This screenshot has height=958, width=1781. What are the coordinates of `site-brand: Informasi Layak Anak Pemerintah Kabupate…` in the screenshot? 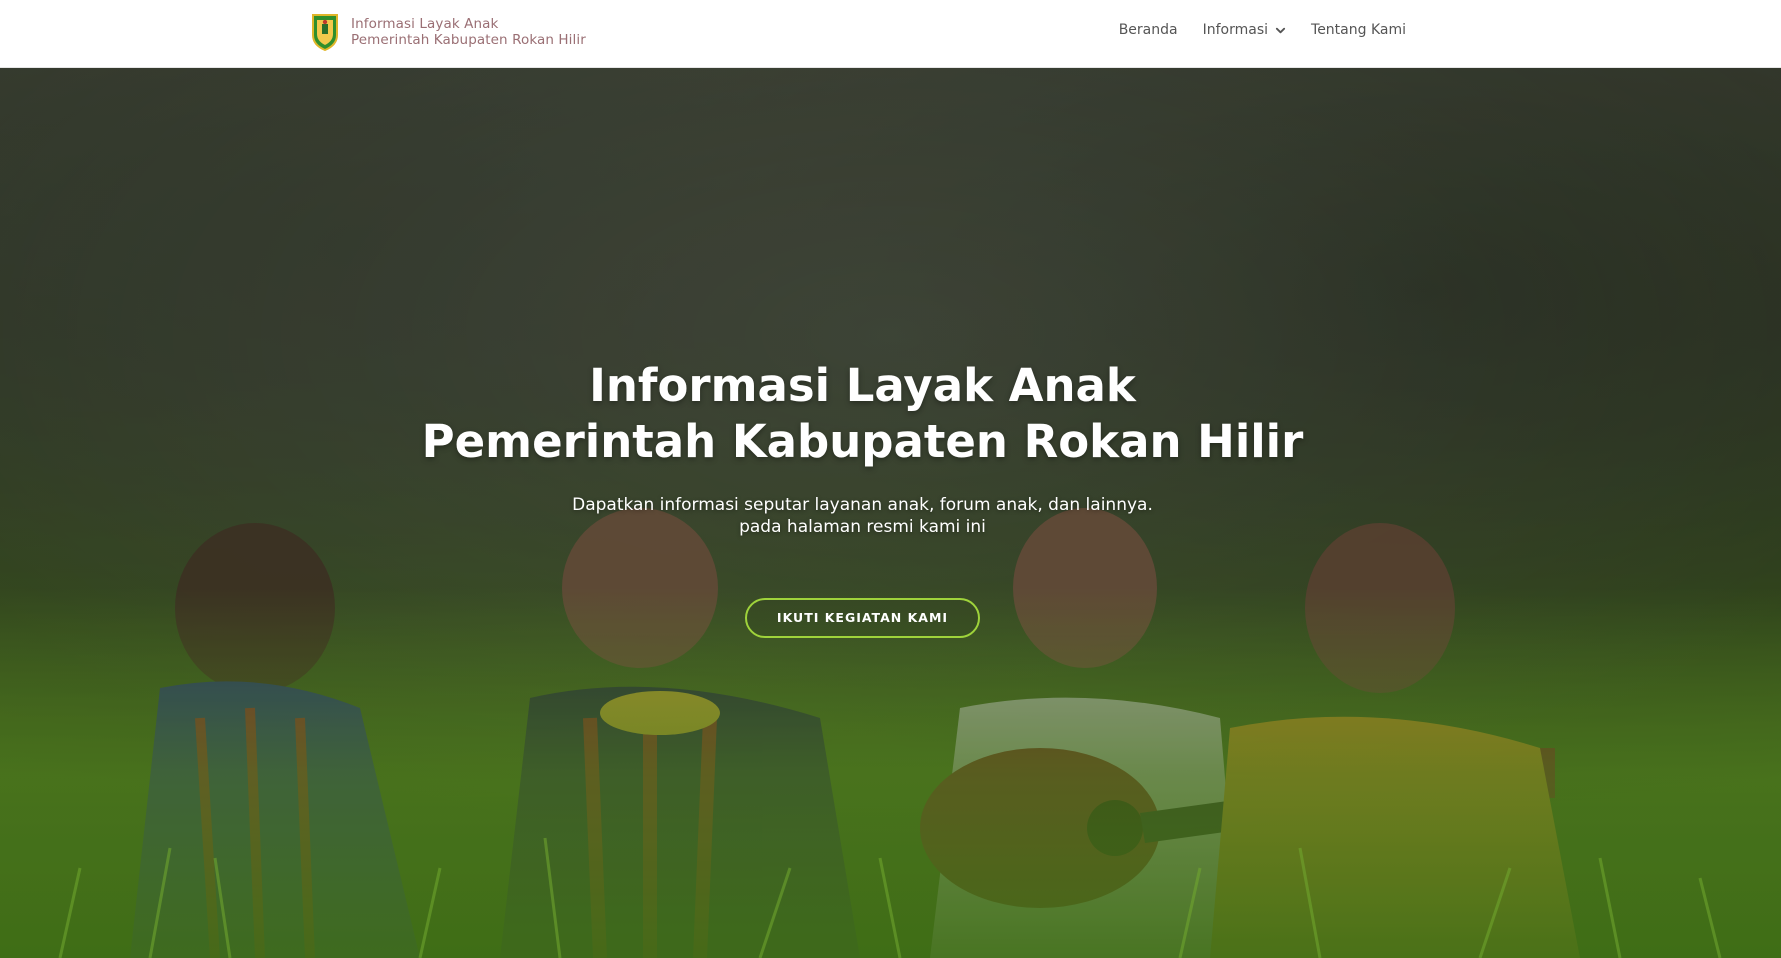 It's located at (448, 32).